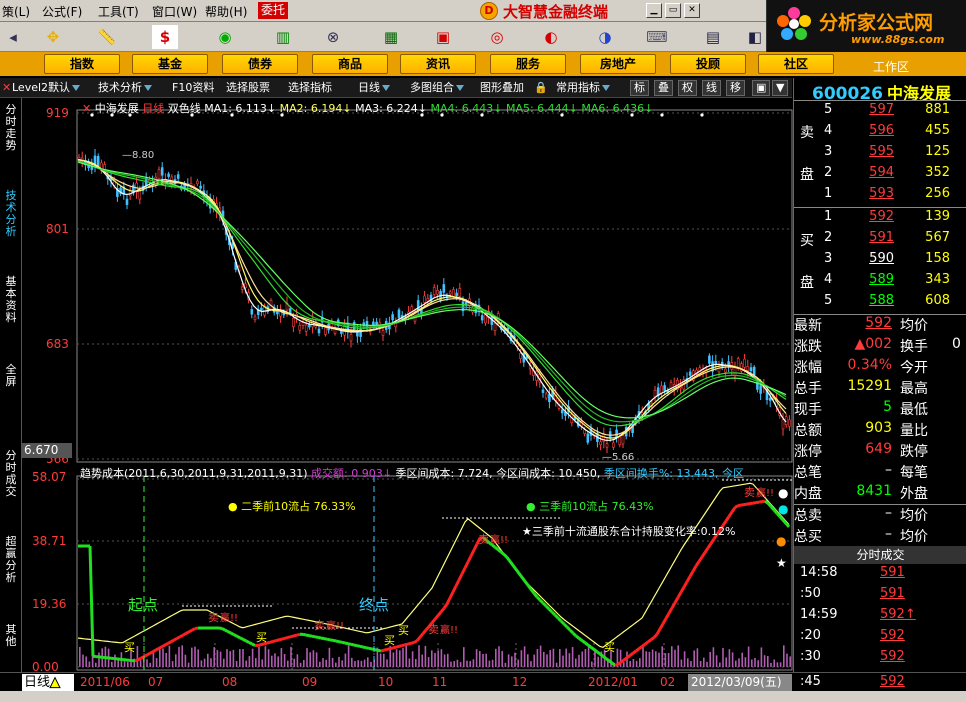 This screenshot has width=966, height=702. What do you see at coordinates (11, 300) in the screenshot?
I see `tab-basic-info: 基本资料` at bounding box center [11, 300].